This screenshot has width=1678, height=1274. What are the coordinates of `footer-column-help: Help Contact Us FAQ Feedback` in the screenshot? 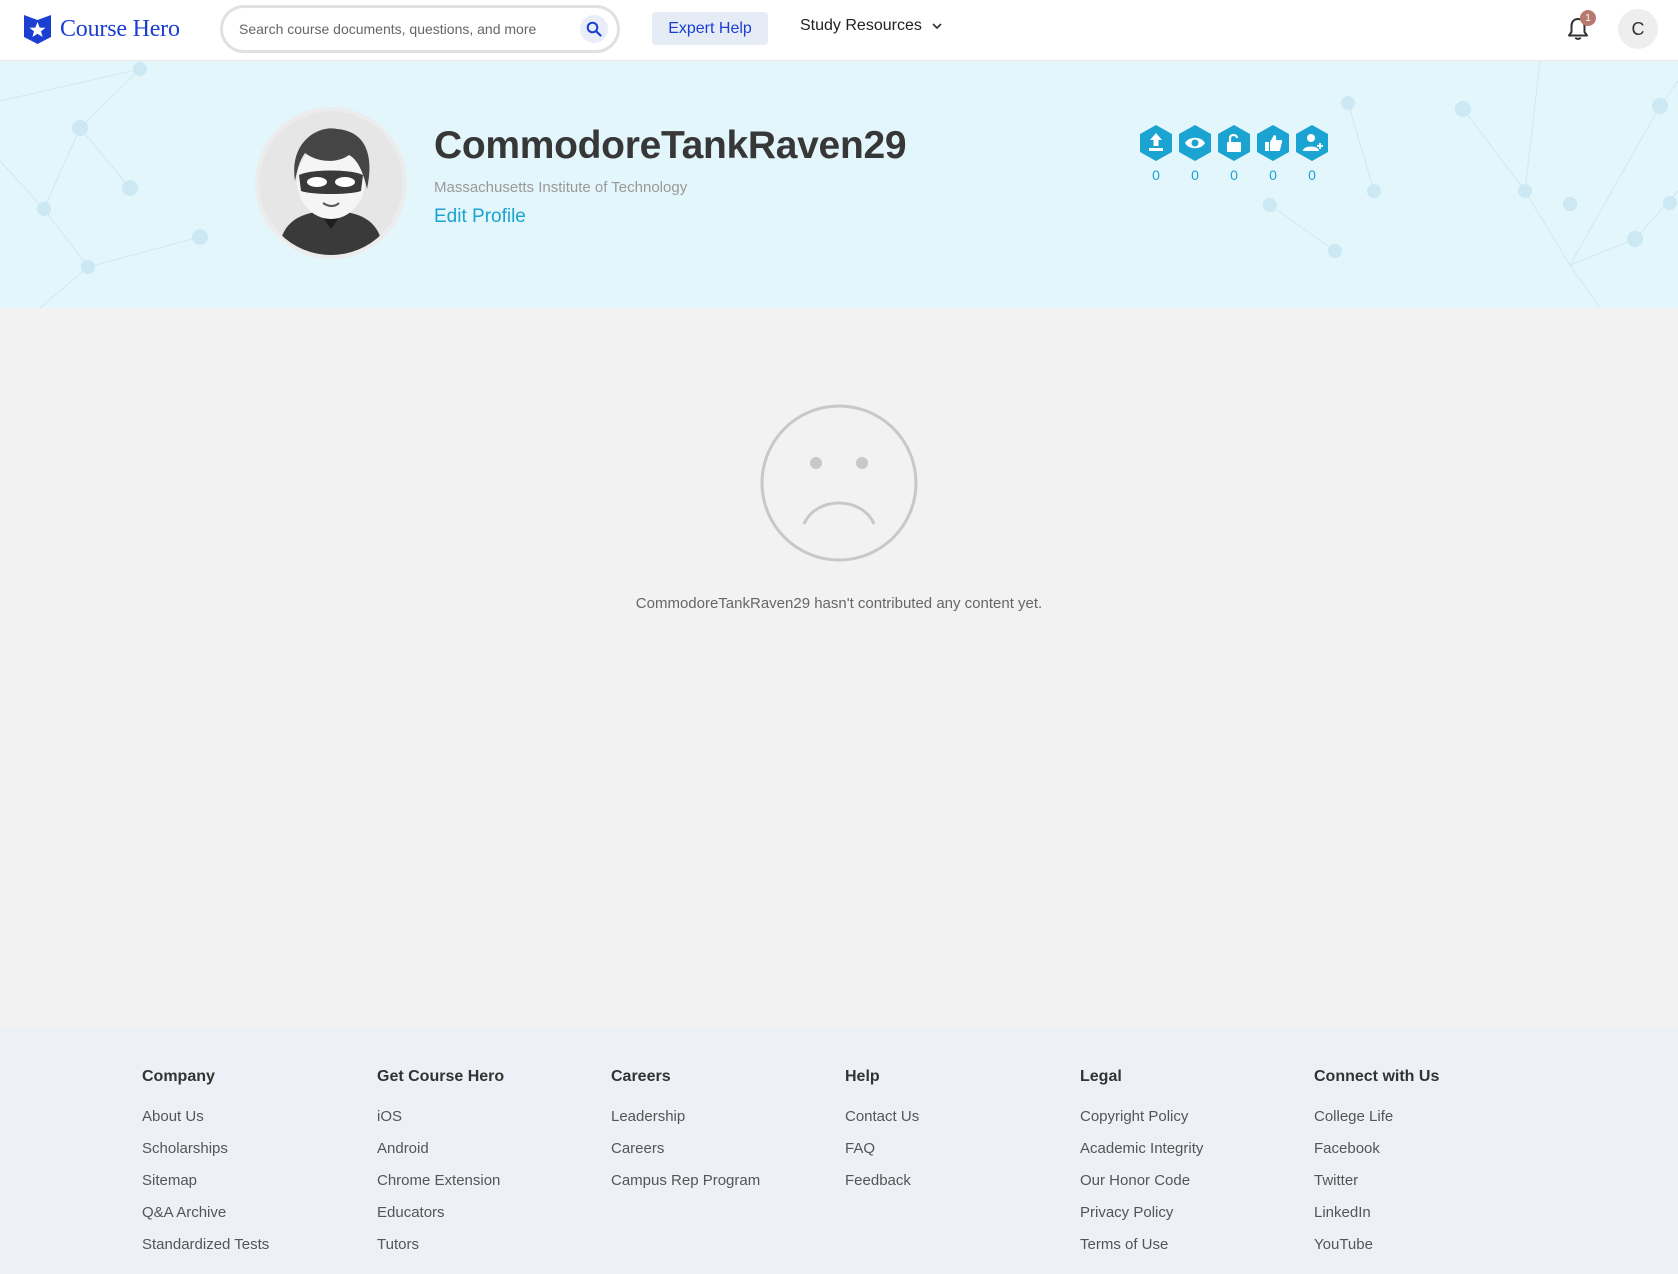 It's located at (882, 1136).